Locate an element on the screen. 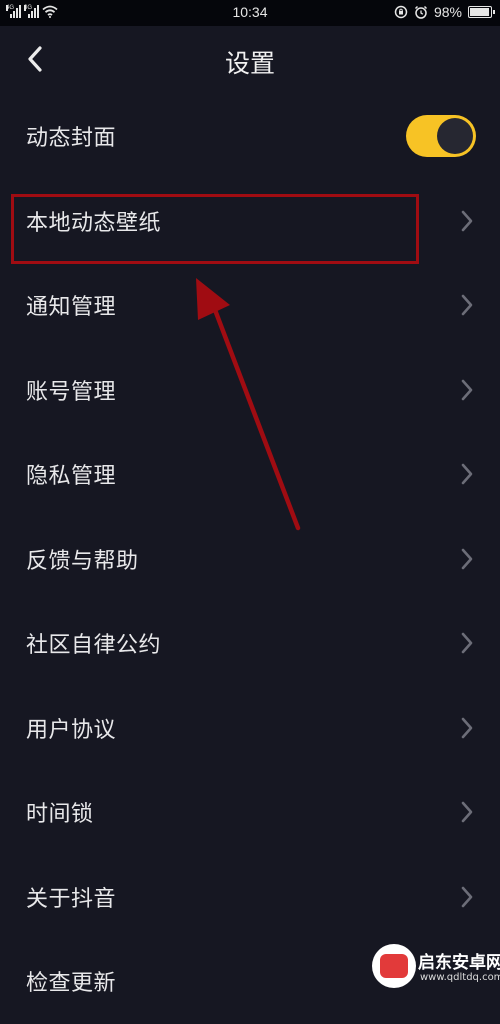  setting-label: 账号管理 is located at coordinates (71, 392).